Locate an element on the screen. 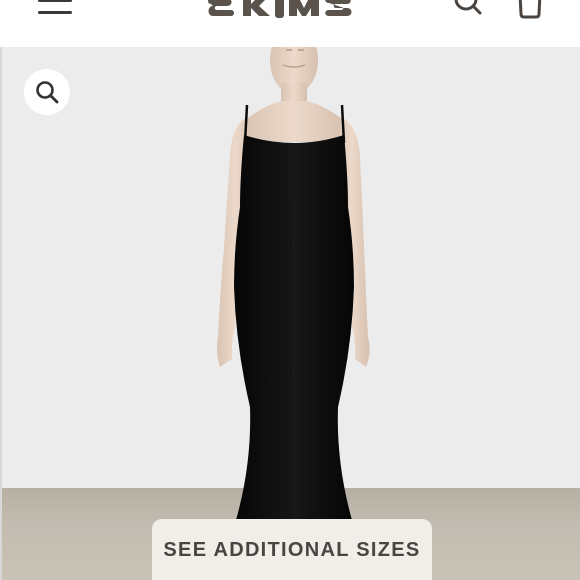 This screenshot has height=580, width=580. shopping-bag-icon is located at coordinates (530, 10).